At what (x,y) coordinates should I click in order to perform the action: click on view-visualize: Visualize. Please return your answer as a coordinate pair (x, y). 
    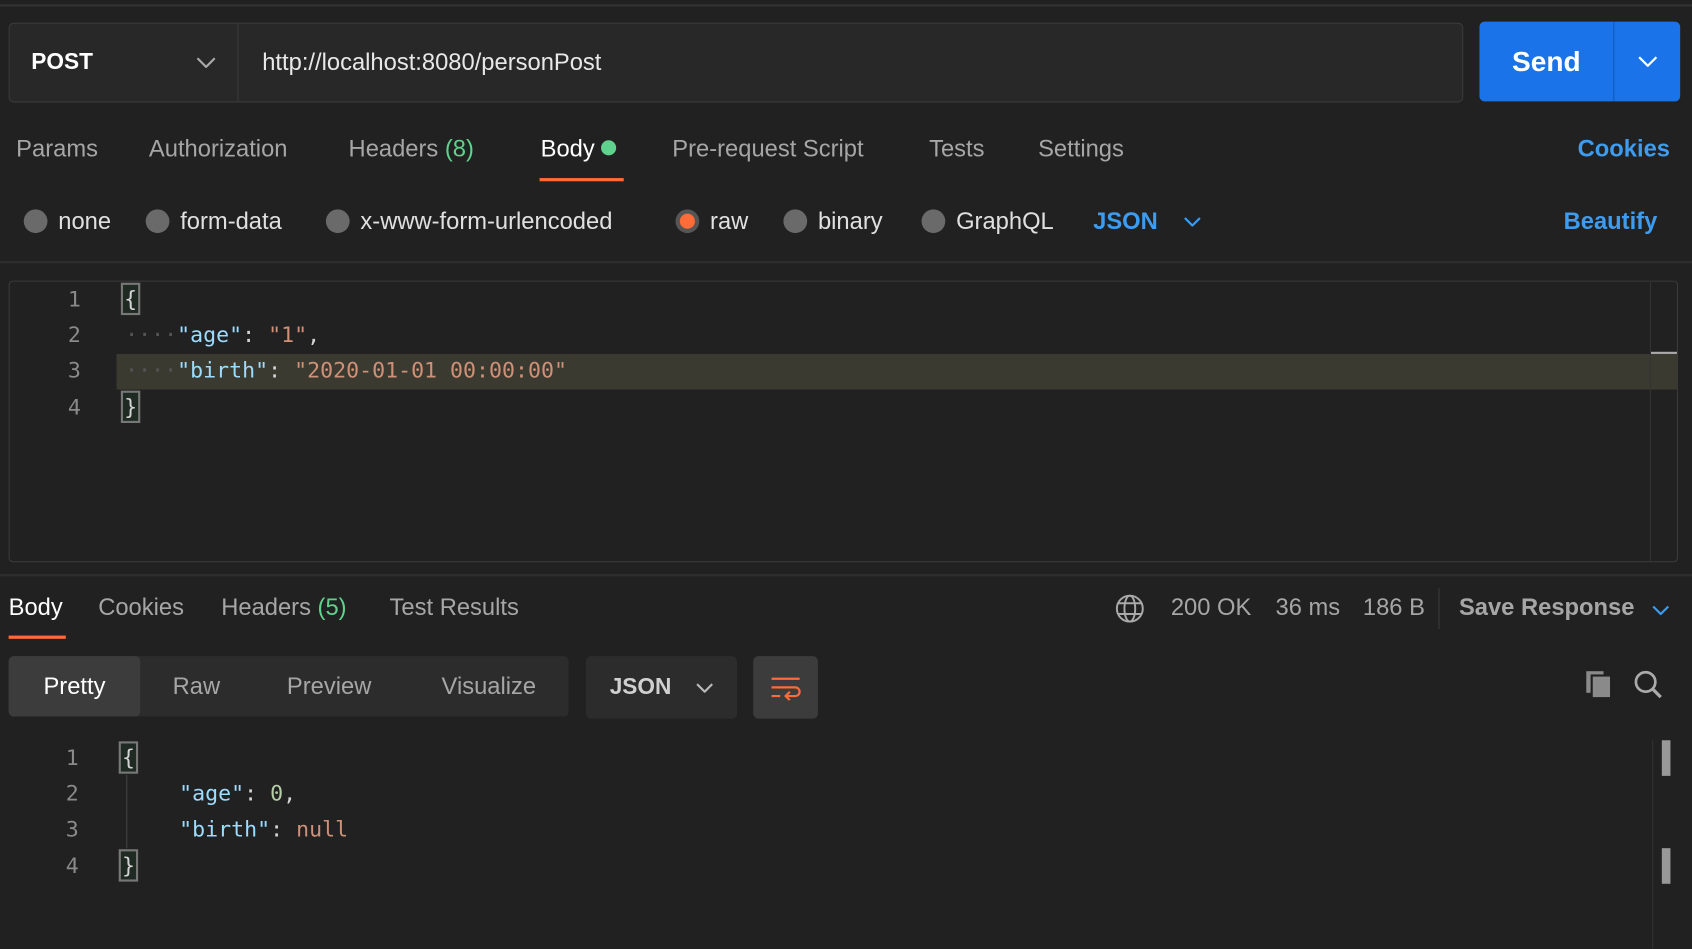
    Looking at the image, I should click on (489, 686).